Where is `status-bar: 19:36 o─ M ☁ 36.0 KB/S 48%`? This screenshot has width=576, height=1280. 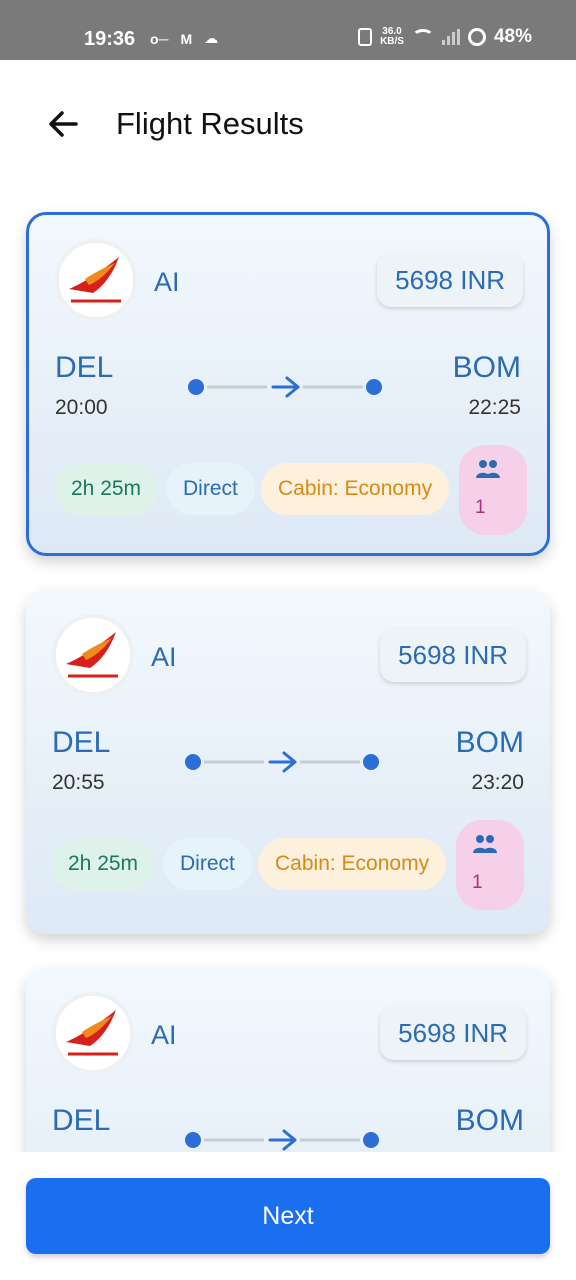 status-bar: 19:36 o─ M ☁ 36.0 KB/S 48% is located at coordinates (288, 30).